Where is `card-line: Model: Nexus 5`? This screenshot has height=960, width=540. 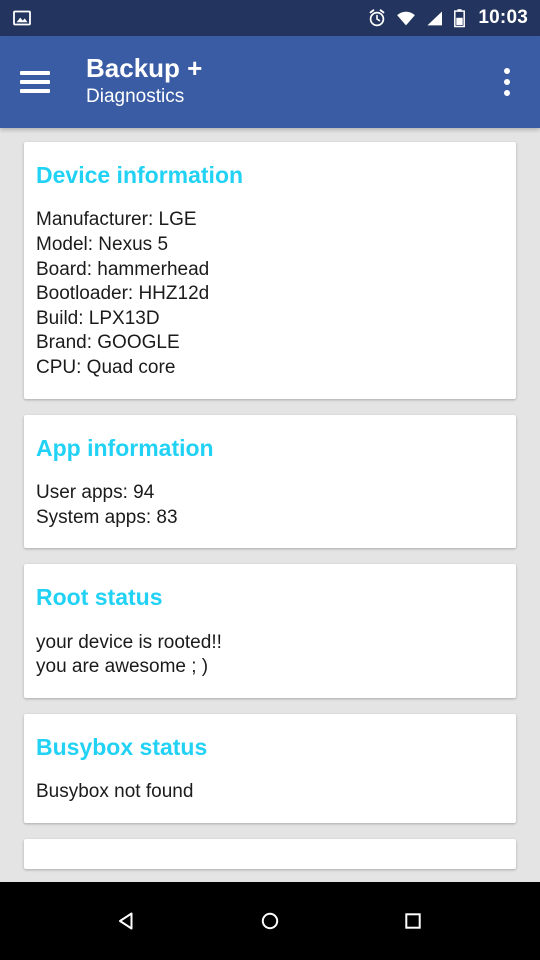
card-line: Model: Nexus 5 is located at coordinates (102, 245).